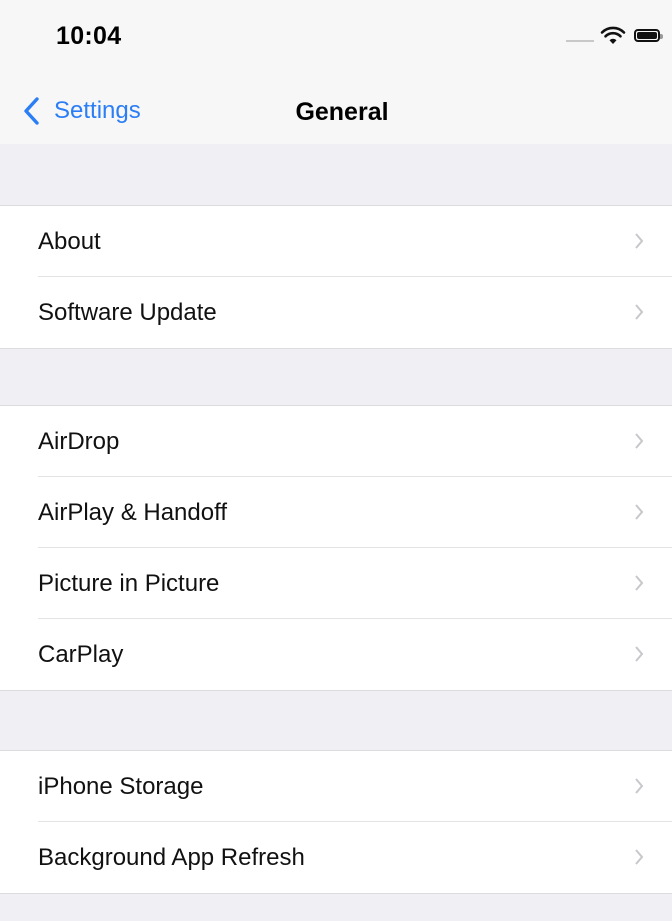 The height and width of the screenshot is (921, 672). What do you see at coordinates (336, 583) in the screenshot?
I see `list-item-picture-in-picture: Picture in Picture` at bounding box center [336, 583].